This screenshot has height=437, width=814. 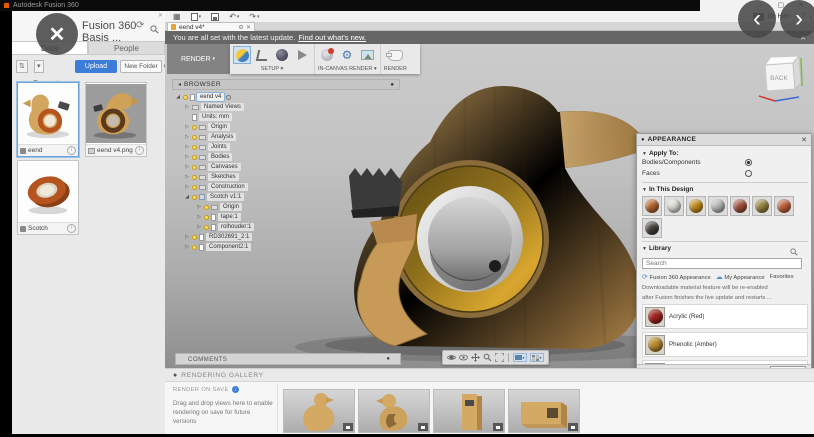 What do you see at coordinates (201, 389) in the screenshot?
I see `render-on-save-label: RENDER ON SAVE` at bounding box center [201, 389].